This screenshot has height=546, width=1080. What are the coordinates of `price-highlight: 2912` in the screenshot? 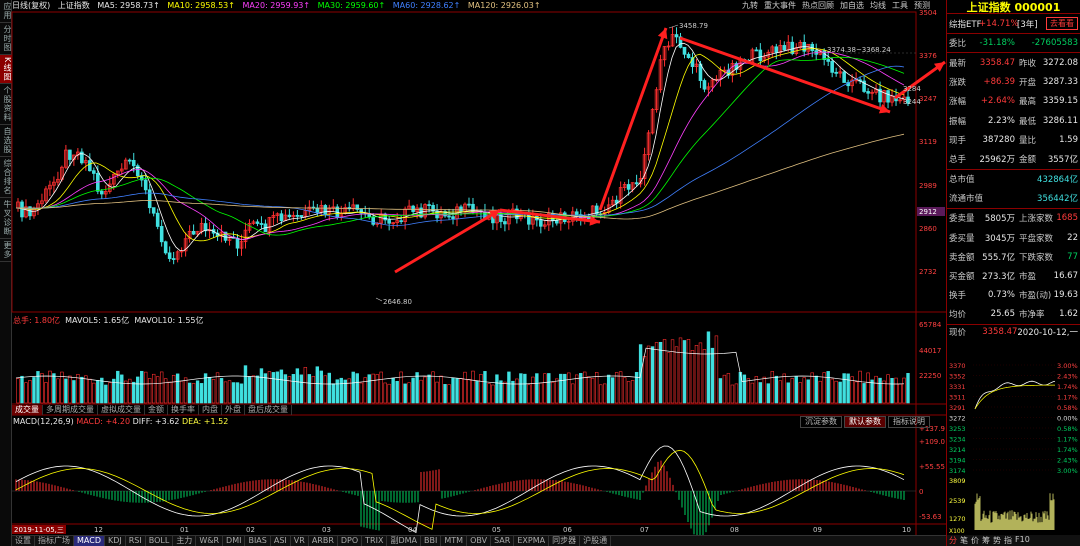 It's located at (928, 212).